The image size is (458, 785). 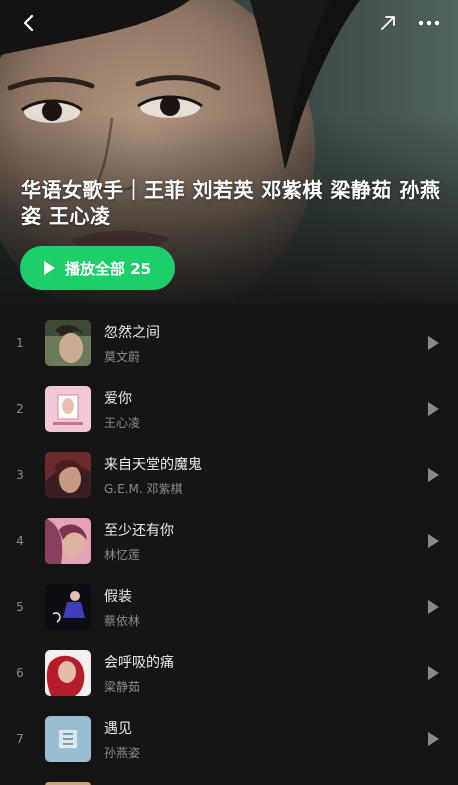 I want to click on song-row: 7 遇见 孙燕姿, so click(x=229, y=739).